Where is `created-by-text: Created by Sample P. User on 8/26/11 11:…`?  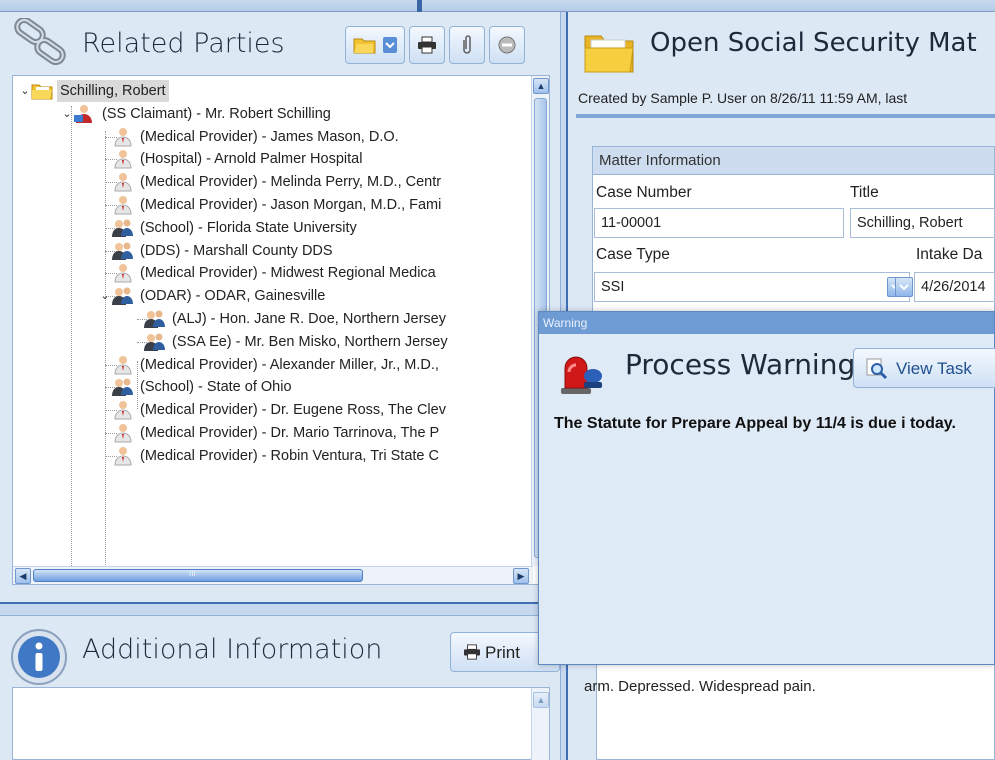 created-by-text: Created by Sample P. User on 8/26/11 11:… is located at coordinates (743, 98).